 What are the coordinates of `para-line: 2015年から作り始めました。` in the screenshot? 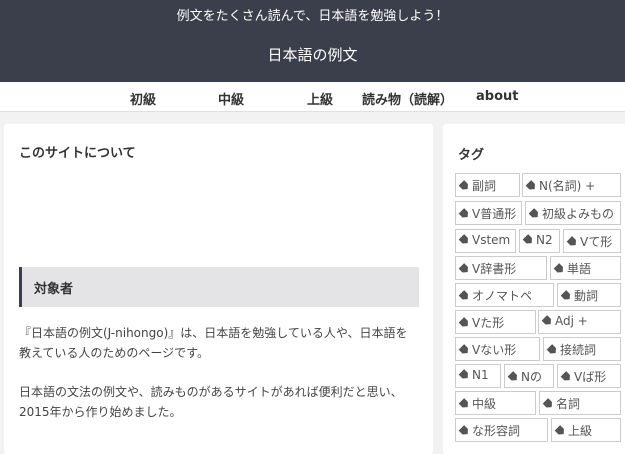 It's located at (100, 412).